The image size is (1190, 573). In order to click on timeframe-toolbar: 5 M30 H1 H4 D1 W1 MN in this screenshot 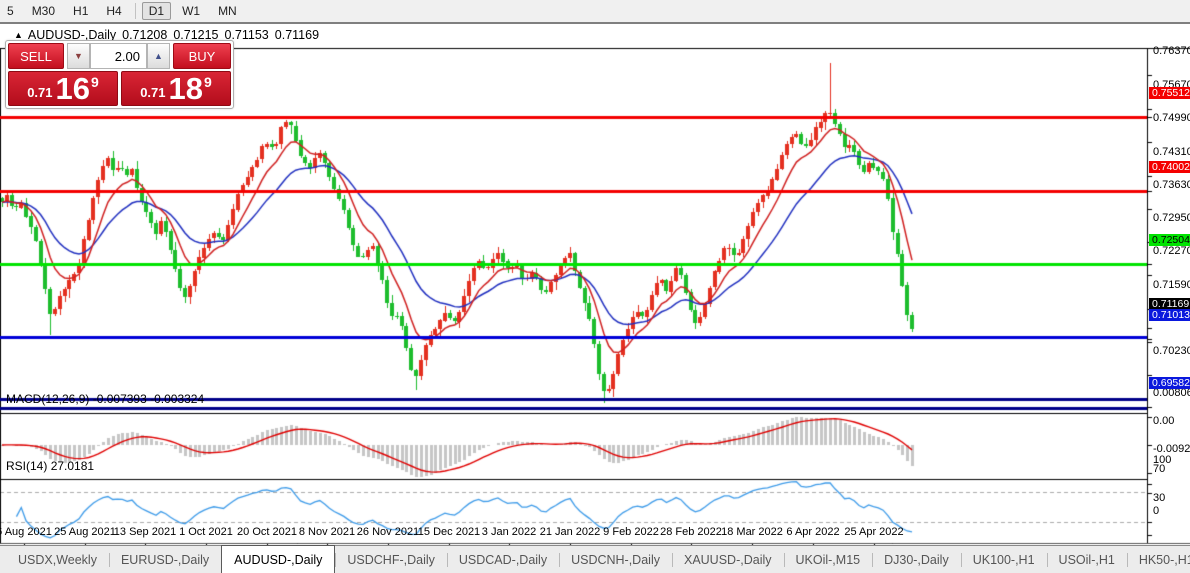, I will do `click(595, 12)`.